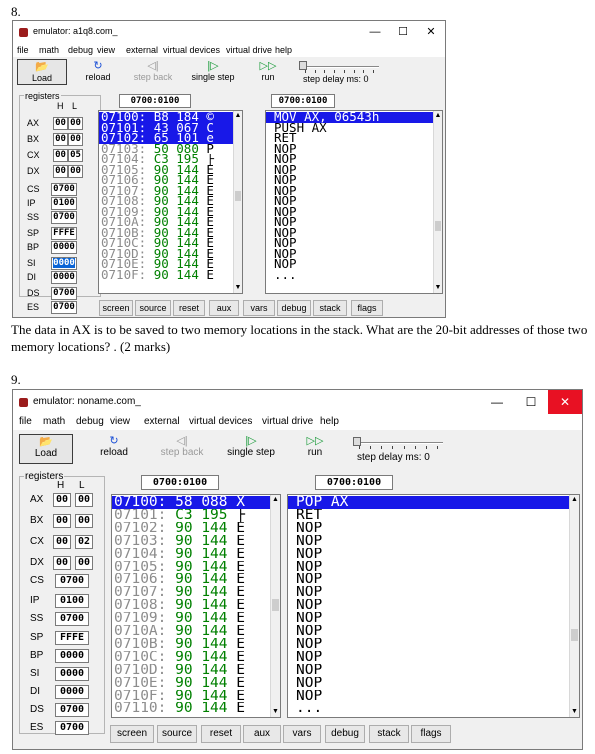 This screenshot has height=754, width=595. I want to click on debug-button: debug, so click(294, 308).